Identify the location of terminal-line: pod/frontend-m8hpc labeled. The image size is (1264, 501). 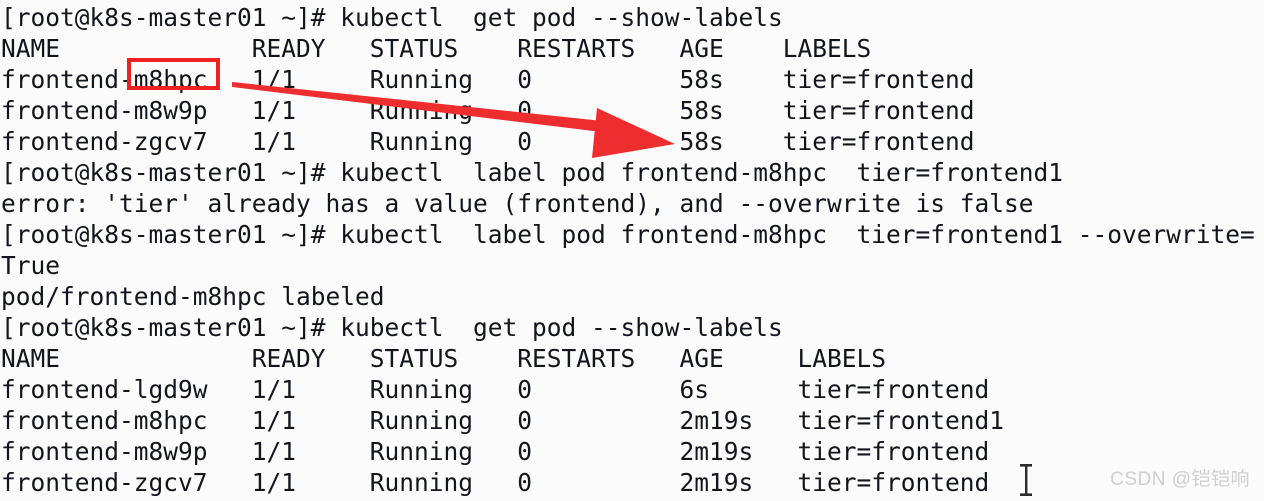
(193, 296).